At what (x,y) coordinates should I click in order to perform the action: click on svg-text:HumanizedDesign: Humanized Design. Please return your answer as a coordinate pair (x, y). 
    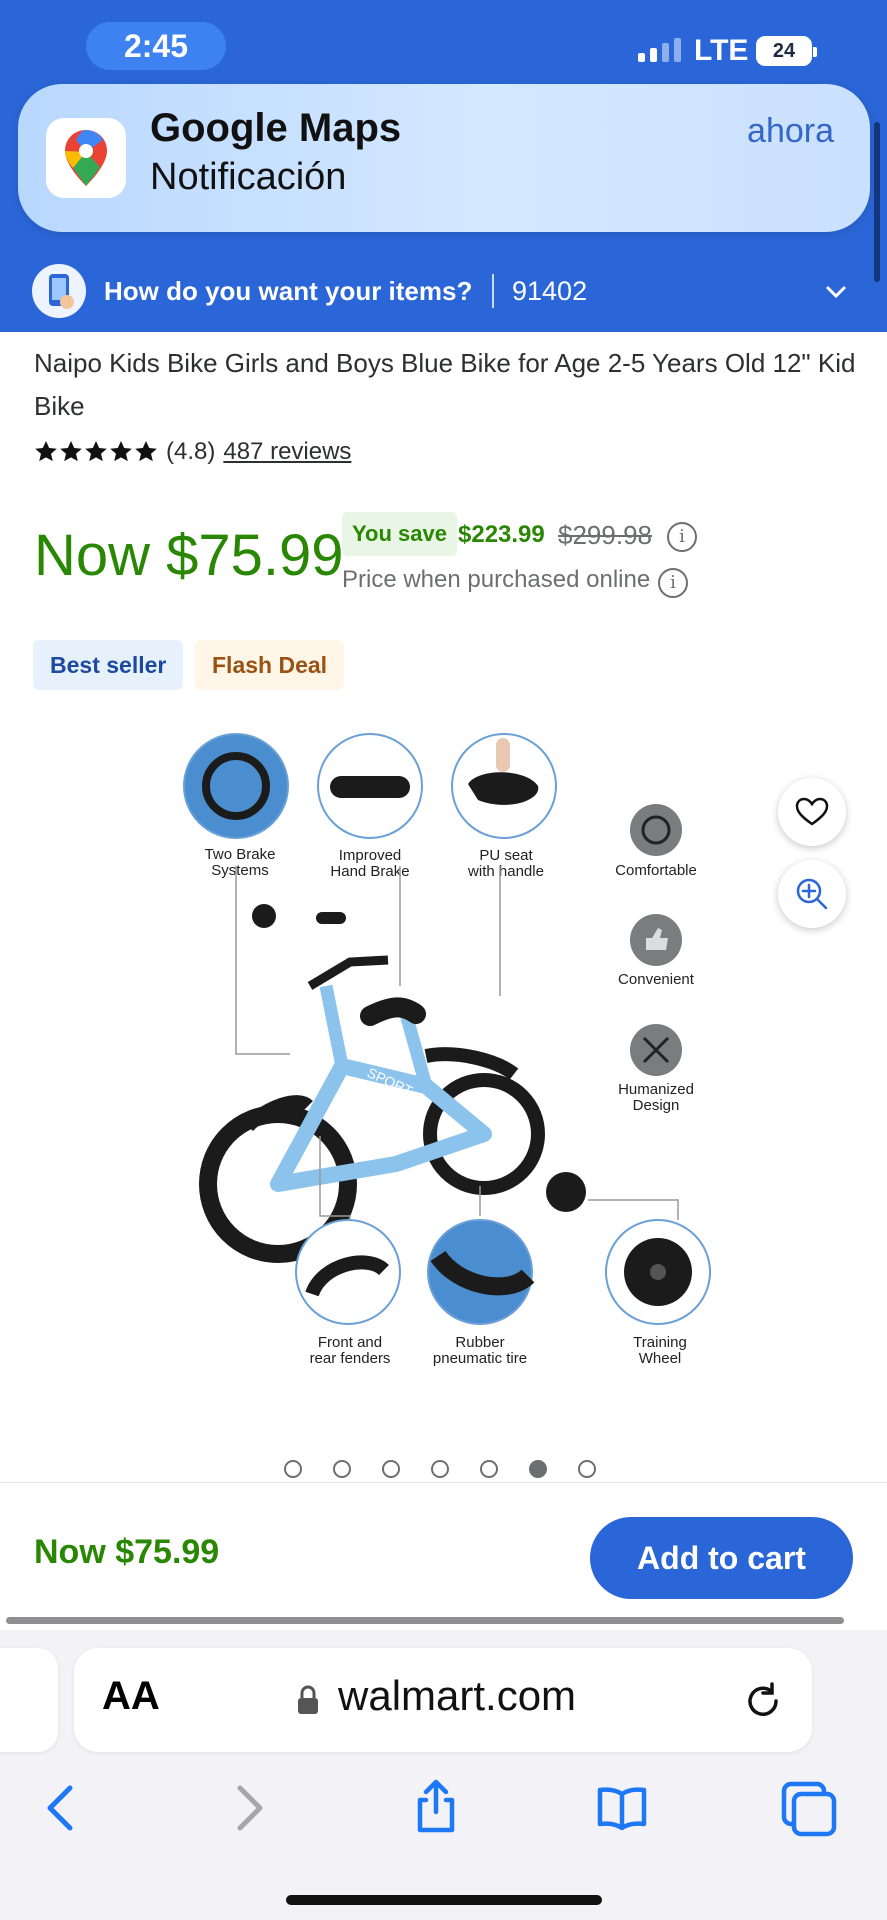
    Looking at the image, I should click on (656, 1097).